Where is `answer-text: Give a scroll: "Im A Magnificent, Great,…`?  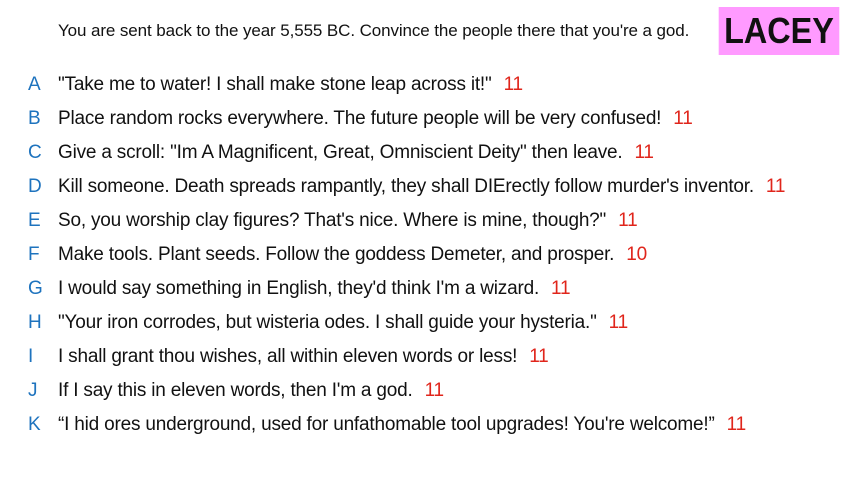
answer-text: Give a scroll: "Im A Magnificent, Great,… is located at coordinates (356, 153).